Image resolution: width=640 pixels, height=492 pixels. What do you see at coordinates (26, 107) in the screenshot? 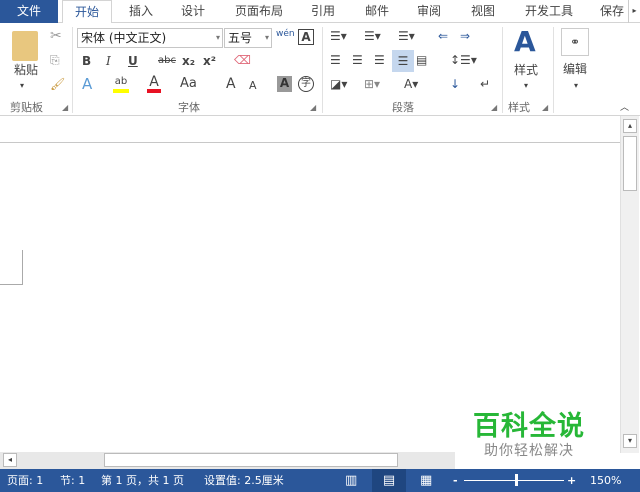
I see `clipboard-group-label: 剪贴板` at bounding box center [26, 107].